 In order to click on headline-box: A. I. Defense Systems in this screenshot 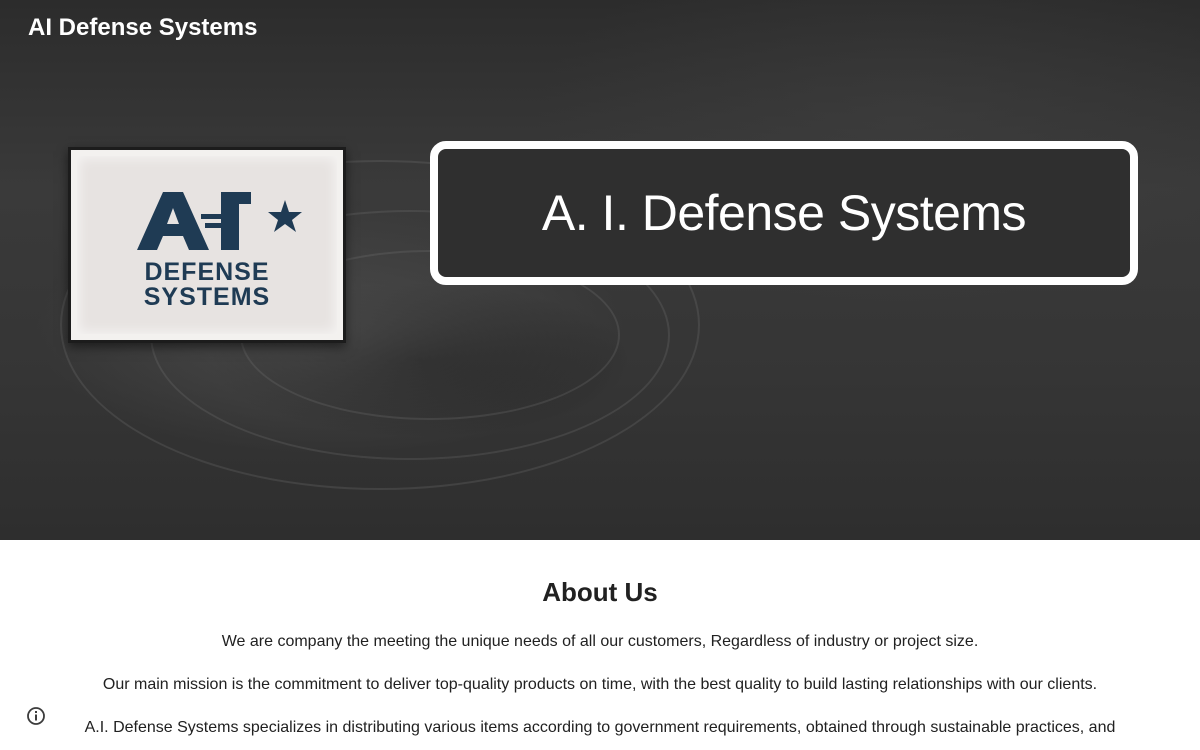, I will do `click(784, 213)`.